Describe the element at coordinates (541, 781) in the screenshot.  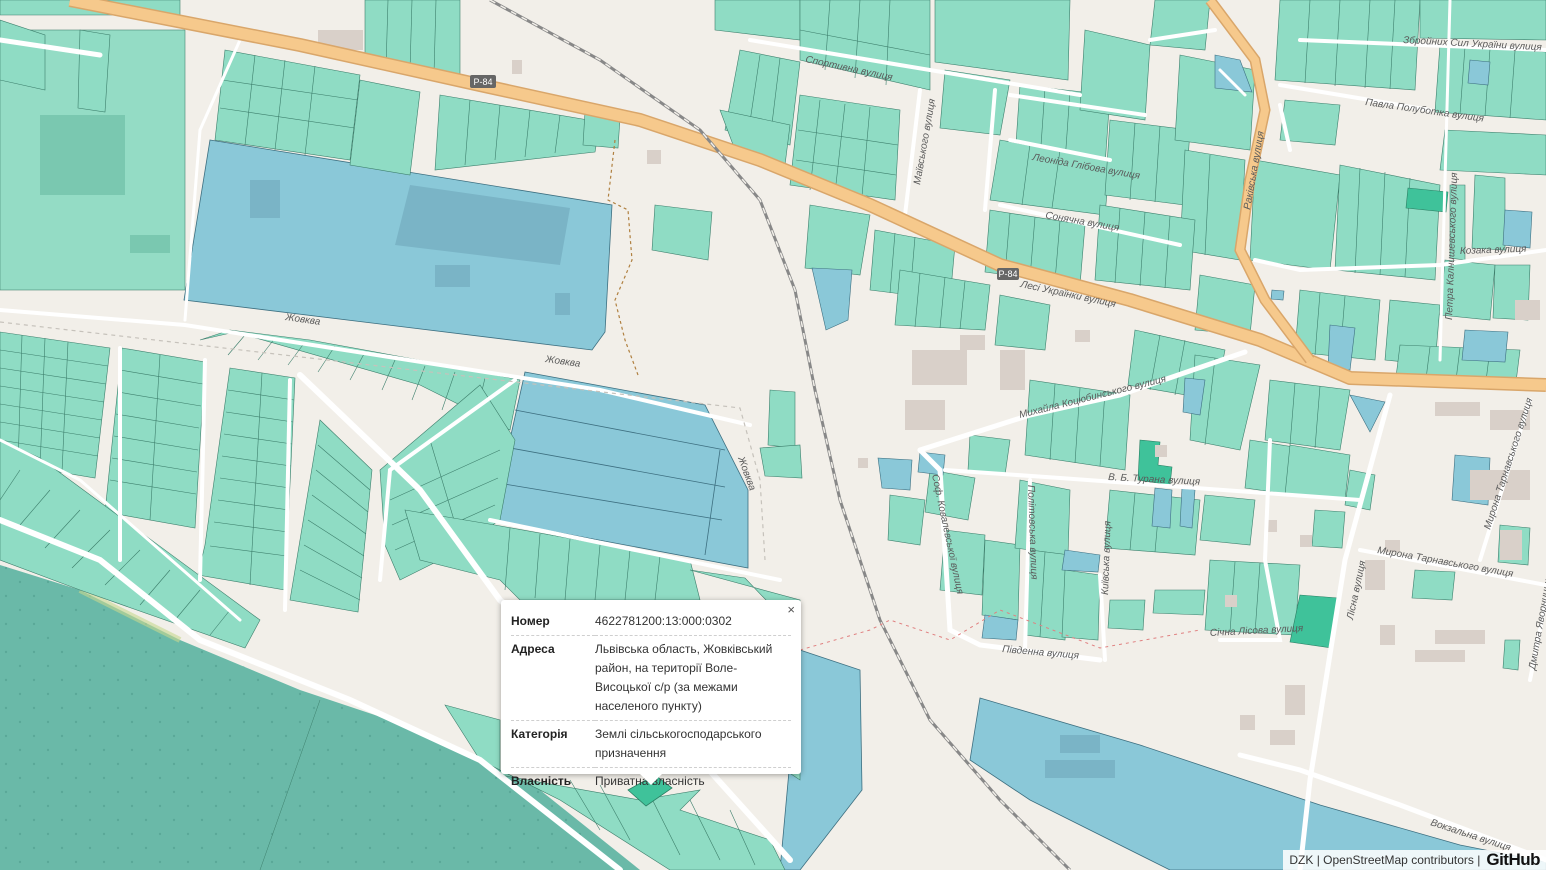
I see `info-label: Власність` at that location.